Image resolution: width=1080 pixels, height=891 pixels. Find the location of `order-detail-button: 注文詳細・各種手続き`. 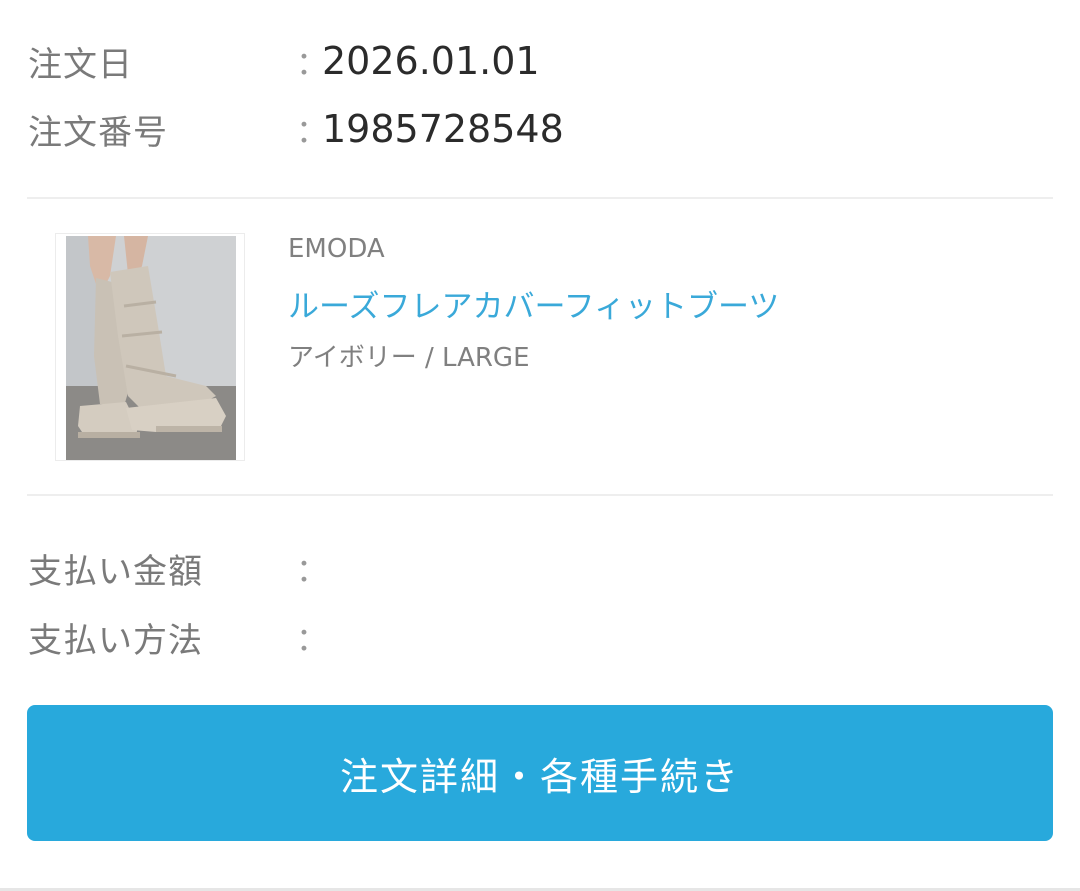

order-detail-button: 注文詳細・各種手続き is located at coordinates (540, 773).